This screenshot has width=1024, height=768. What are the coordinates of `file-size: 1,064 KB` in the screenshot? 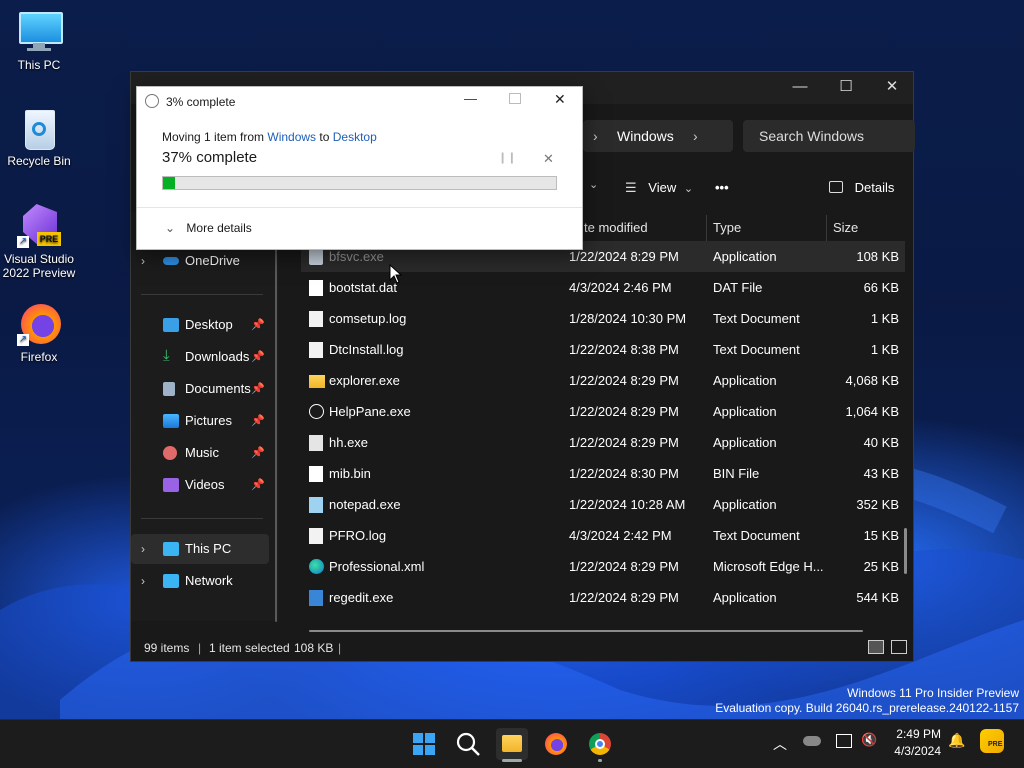 It's located at (872, 411).